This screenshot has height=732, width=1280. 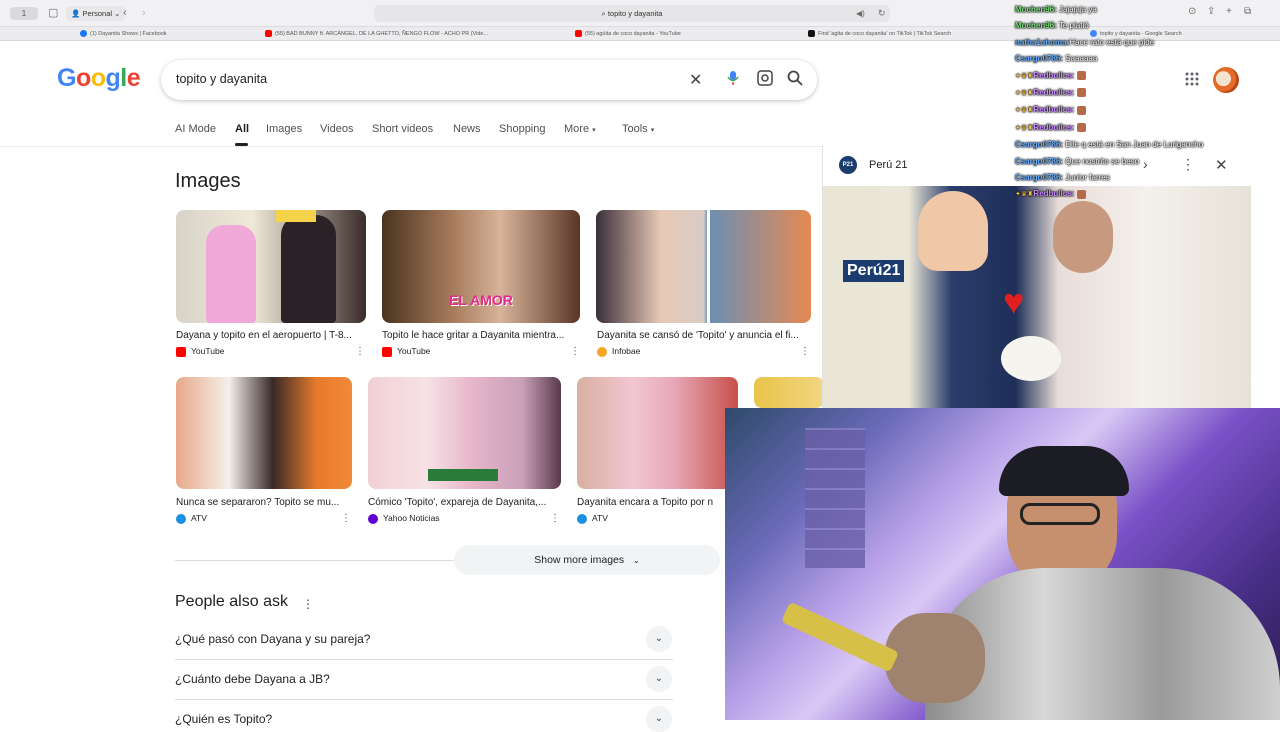 I want to click on tab-youtube-agua: (55) agüita de coco dayanita - YouTube, so click(x=675, y=34).